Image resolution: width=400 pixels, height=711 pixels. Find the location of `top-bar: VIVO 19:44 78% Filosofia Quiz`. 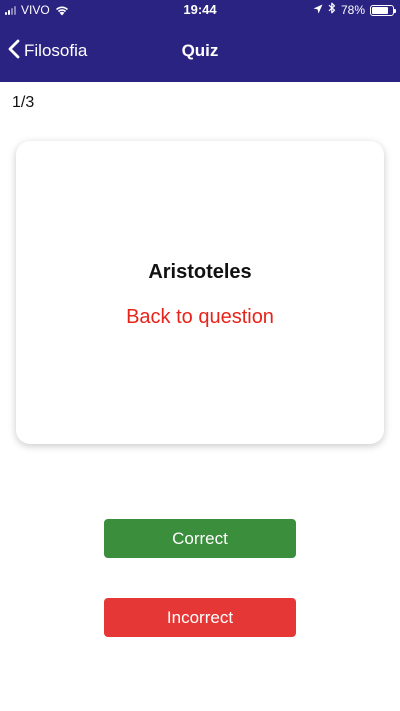

top-bar: VIVO 19:44 78% Filosofia Quiz is located at coordinates (200, 41).